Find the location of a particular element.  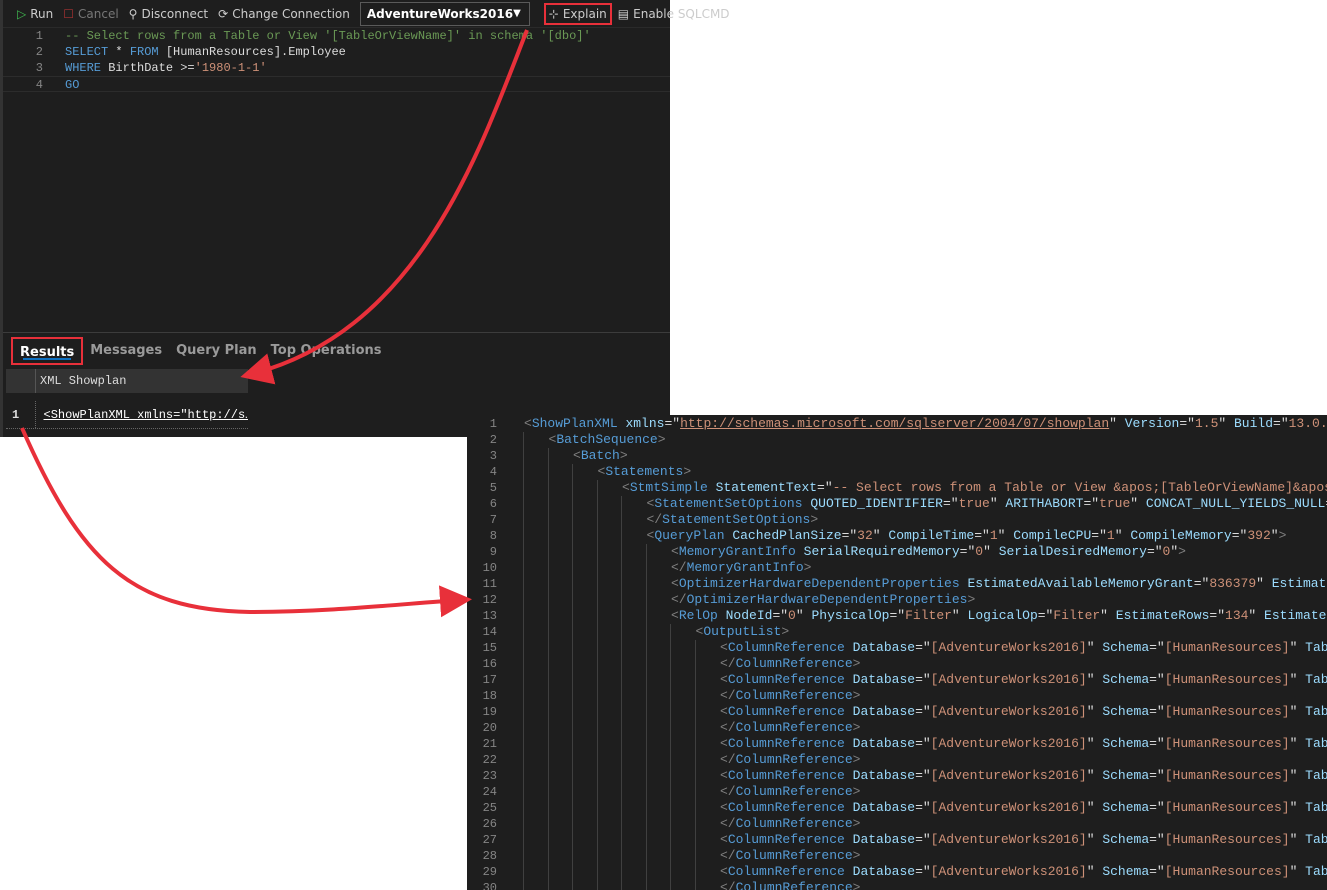

xml-text: <Statements> is located at coordinates (645, 472).